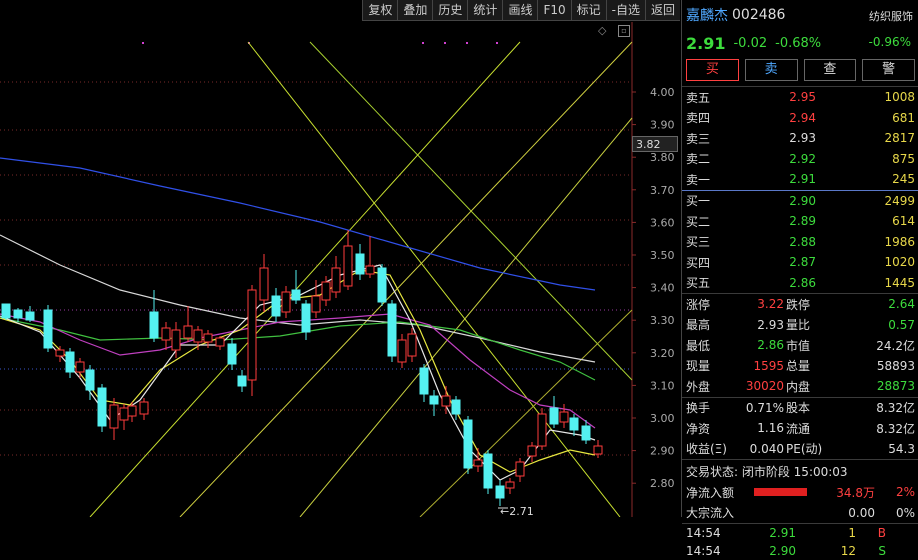 Image resolution: width=918 pixels, height=560 pixels. What do you see at coordinates (895, 365) in the screenshot?
I see `stat-value: 58893` at bounding box center [895, 365].